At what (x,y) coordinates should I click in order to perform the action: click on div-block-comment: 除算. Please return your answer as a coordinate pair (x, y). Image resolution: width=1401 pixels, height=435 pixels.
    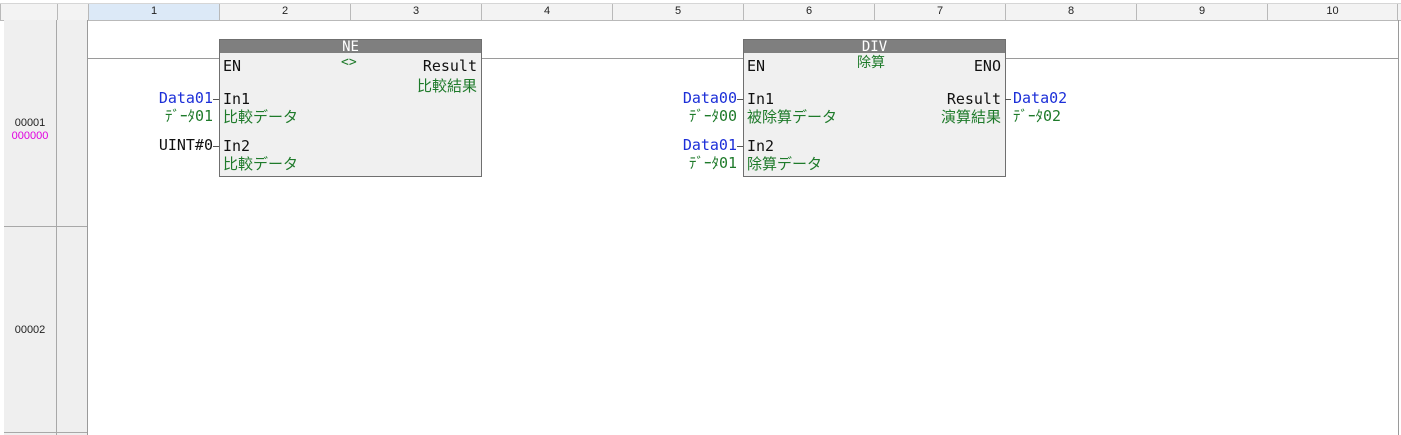
    Looking at the image, I should click on (871, 63).